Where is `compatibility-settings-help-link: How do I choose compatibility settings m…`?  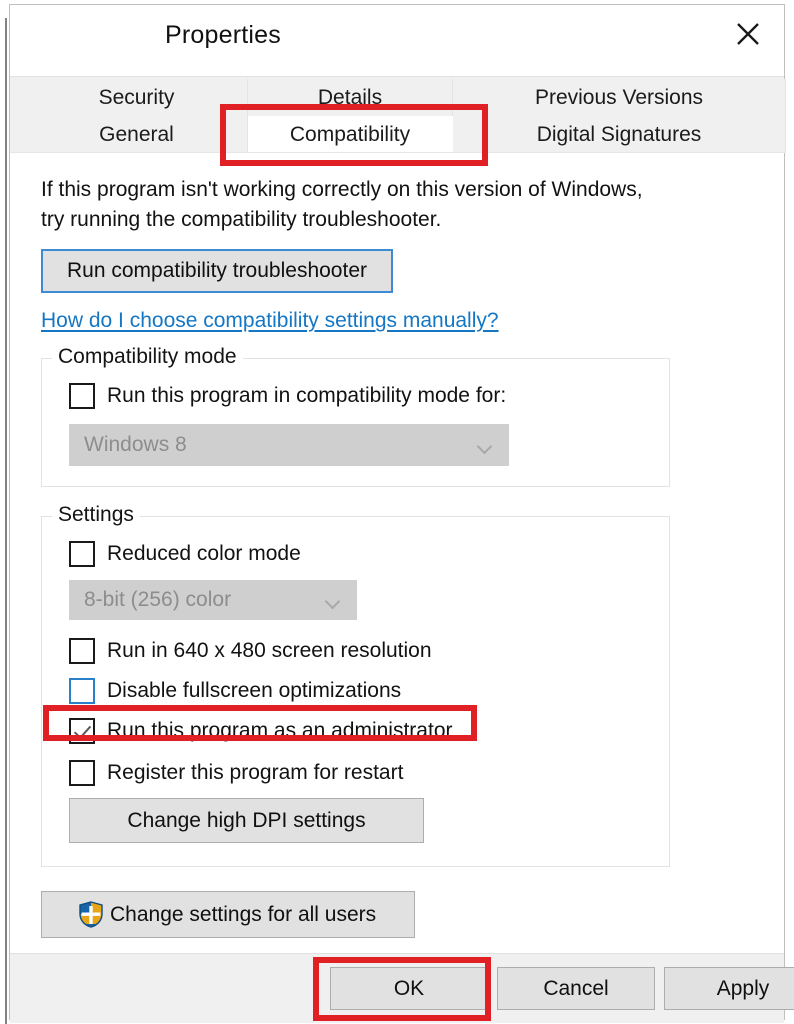
compatibility-settings-help-link: How do I choose compatibility settings m… is located at coordinates (270, 321).